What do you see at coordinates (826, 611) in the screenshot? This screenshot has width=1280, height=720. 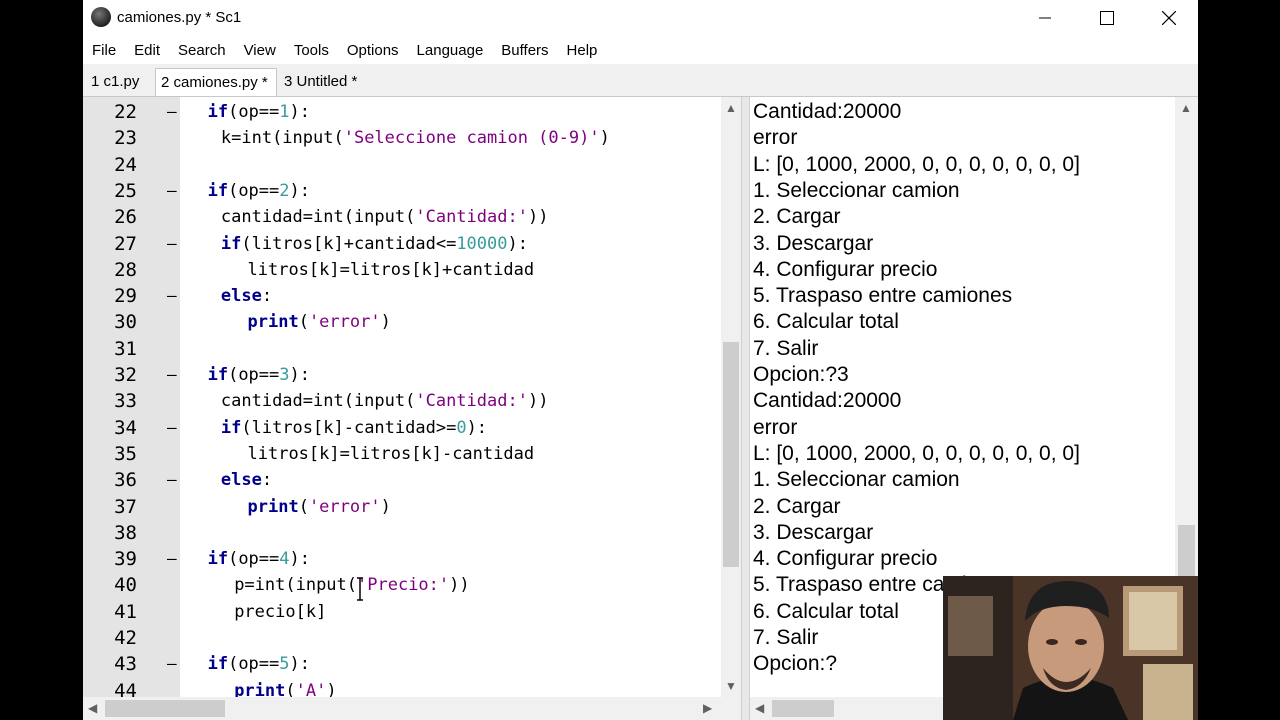 I see `output-line: 6. Calcular total` at bounding box center [826, 611].